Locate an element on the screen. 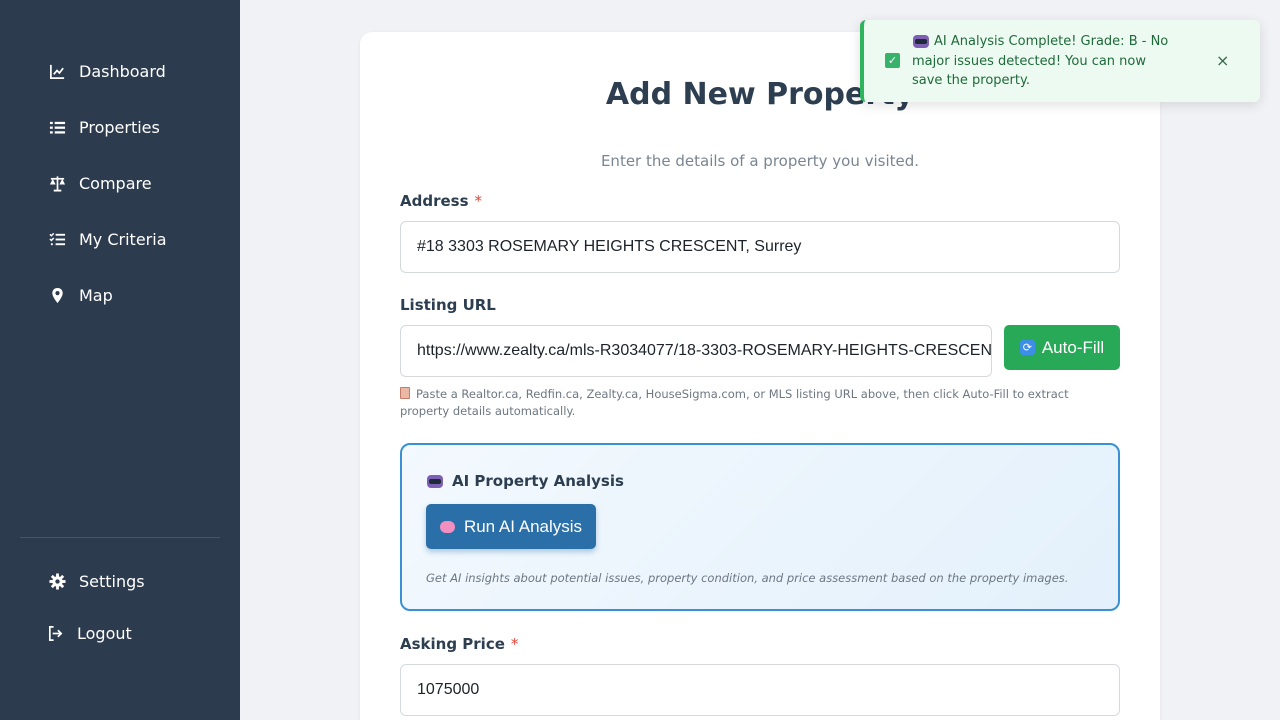 The height and width of the screenshot is (720, 1280). gear-icon is located at coordinates (57, 582).